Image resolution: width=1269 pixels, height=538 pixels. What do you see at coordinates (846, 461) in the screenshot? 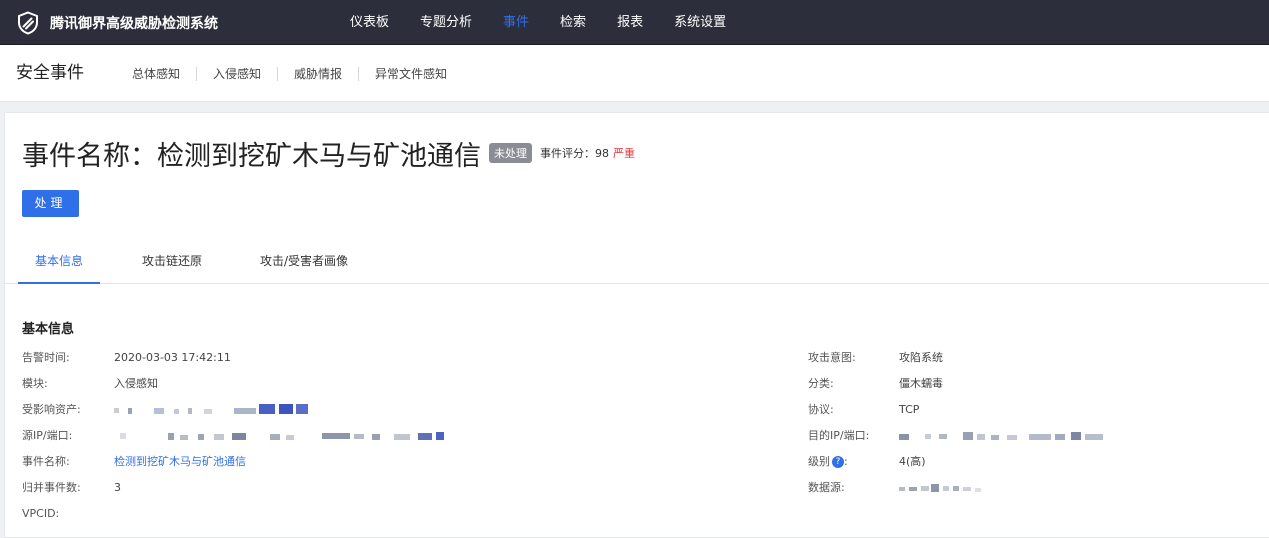
I see `level-colon: :` at bounding box center [846, 461].